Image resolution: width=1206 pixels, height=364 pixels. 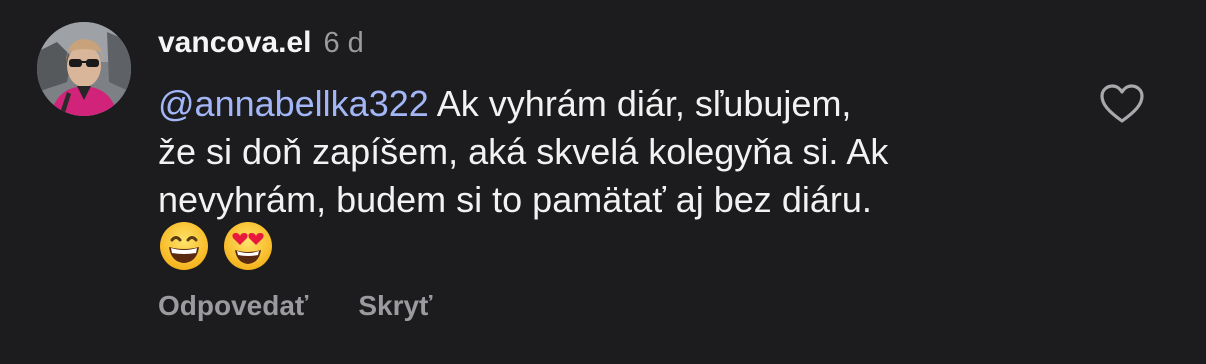 I want to click on heart-outline-icon, so click(x=1122, y=103).